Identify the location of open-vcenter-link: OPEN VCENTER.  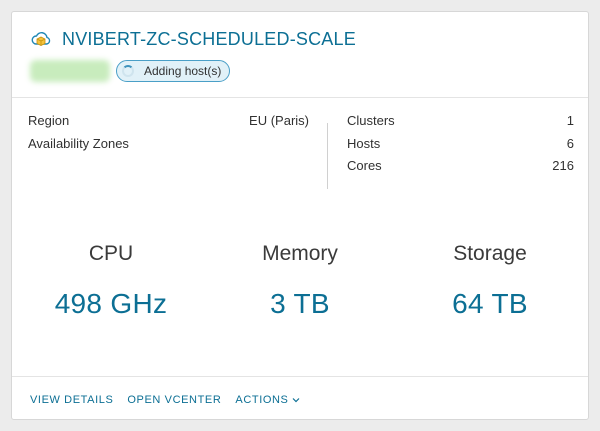
(174, 400).